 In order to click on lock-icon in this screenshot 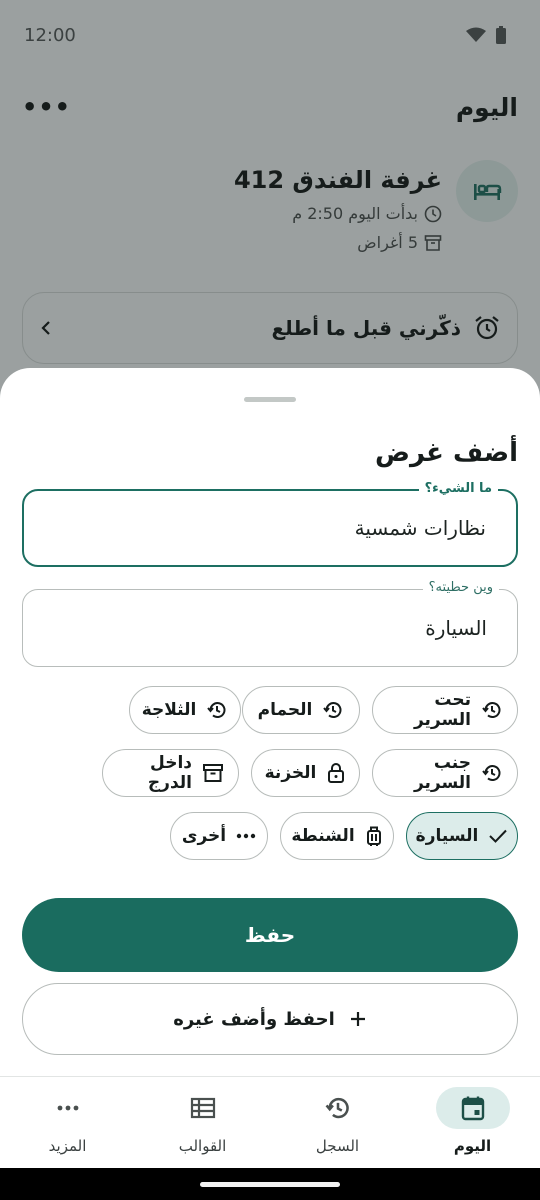, I will do `click(336, 773)`.